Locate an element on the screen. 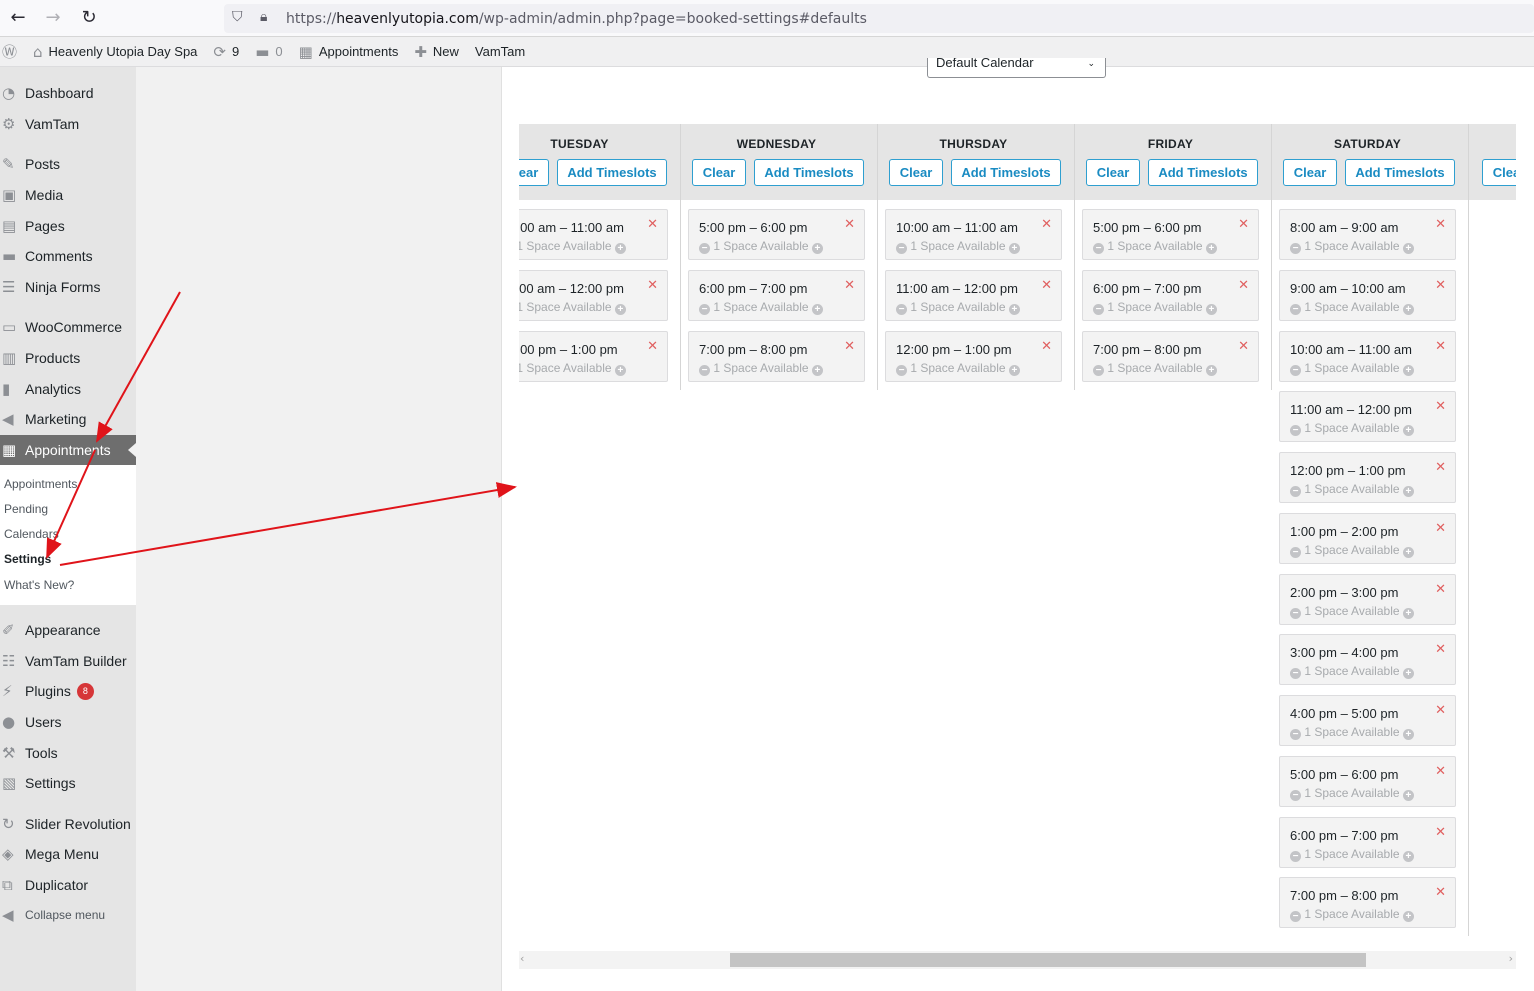 This screenshot has height=991, width=1534. scroll-right-icon: › is located at coordinates (1511, 958).